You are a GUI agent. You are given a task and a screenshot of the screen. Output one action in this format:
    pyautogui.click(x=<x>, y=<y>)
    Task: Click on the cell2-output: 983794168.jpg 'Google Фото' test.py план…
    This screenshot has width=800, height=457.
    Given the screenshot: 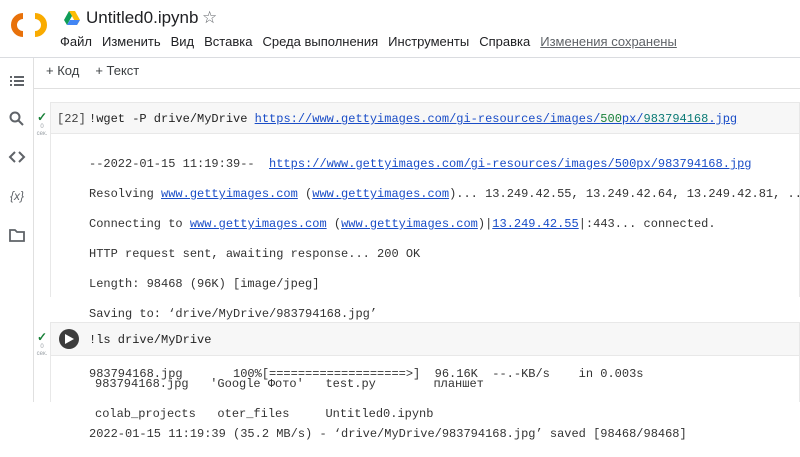 What is the action you would take?
    pyautogui.click(x=289, y=399)
    